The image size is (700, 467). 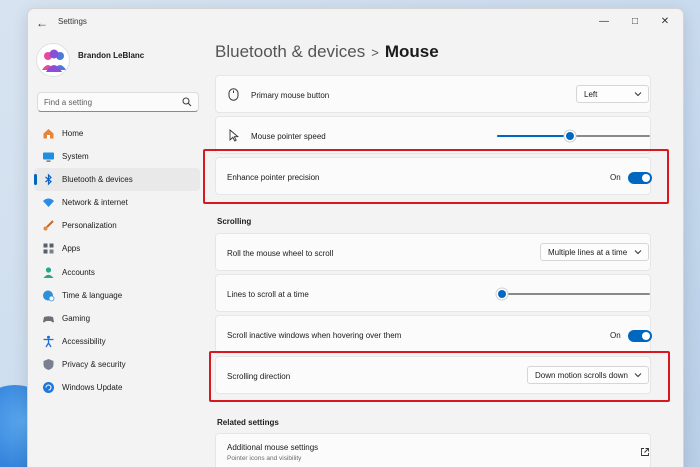 I want to click on search-input: Find a setting, so click(x=118, y=102).